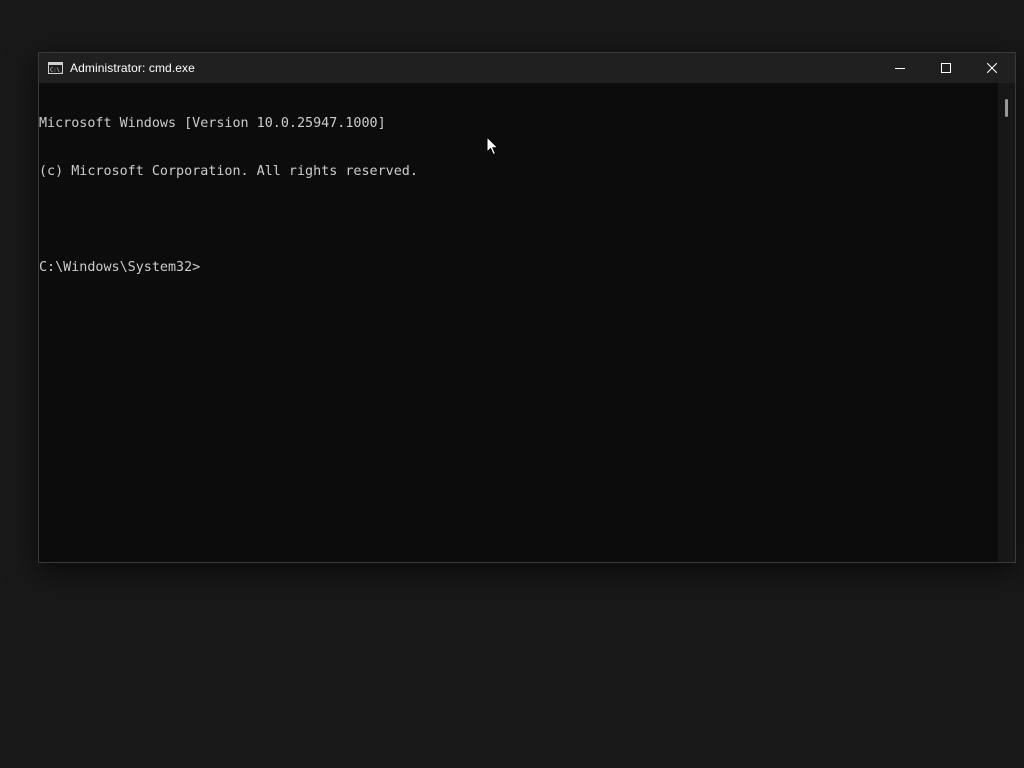 The image size is (1024, 768). What do you see at coordinates (132, 68) in the screenshot?
I see `window-title: Administrator: cmd.exe` at bounding box center [132, 68].